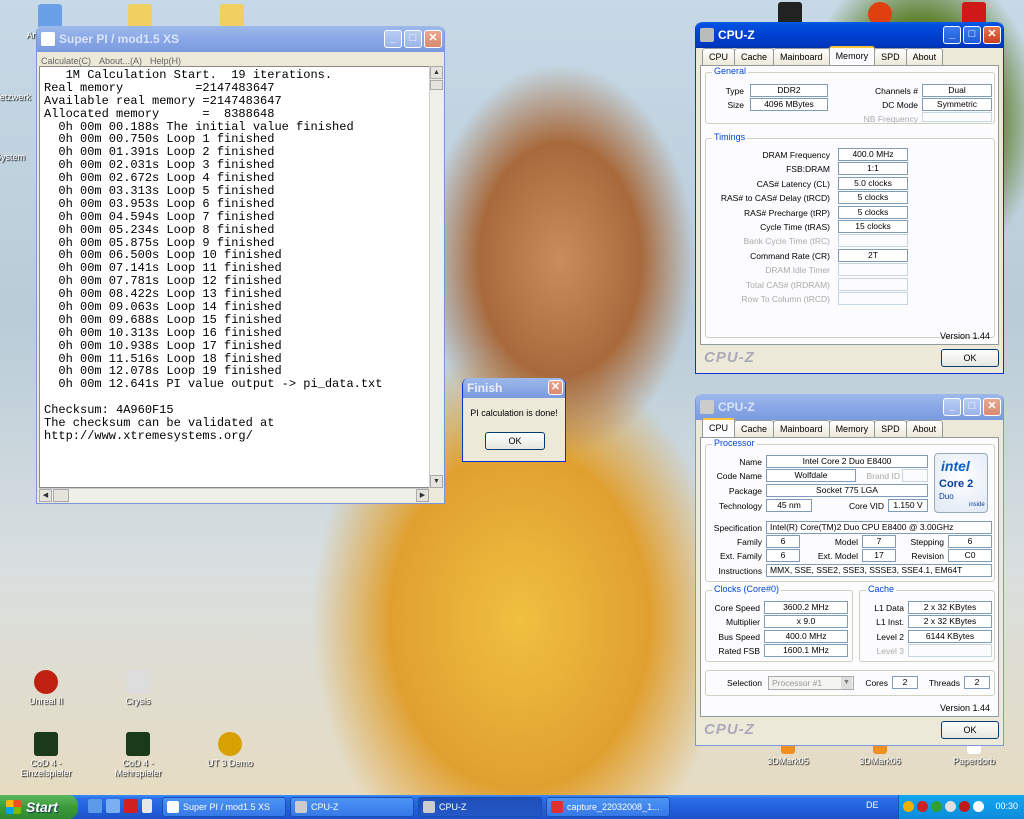  Describe the element at coordinates (165, 61) in the screenshot. I see `menu-help: Help(H)` at that location.